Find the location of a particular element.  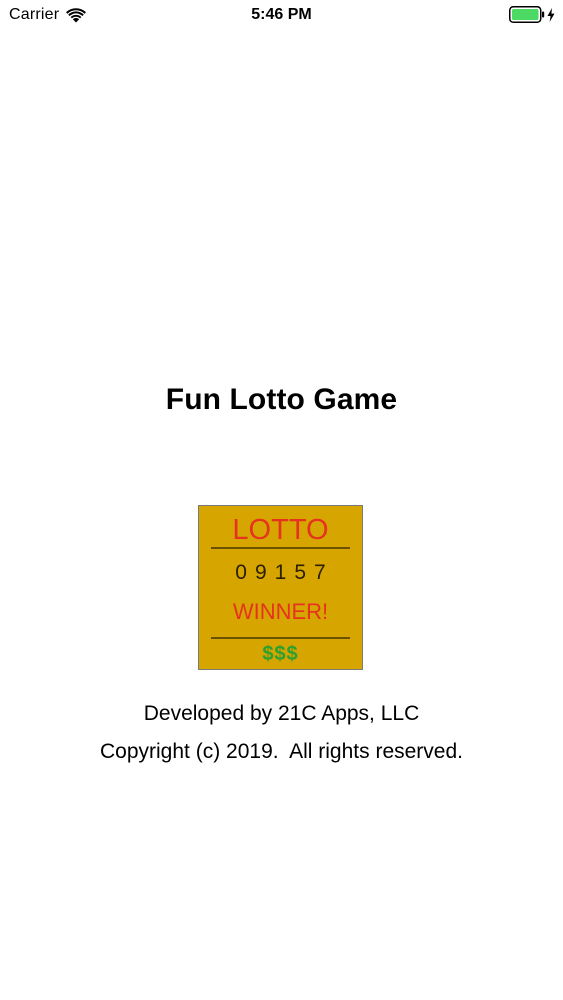

status-bar: Carrier 5:46 PM is located at coordinates (281, 15).